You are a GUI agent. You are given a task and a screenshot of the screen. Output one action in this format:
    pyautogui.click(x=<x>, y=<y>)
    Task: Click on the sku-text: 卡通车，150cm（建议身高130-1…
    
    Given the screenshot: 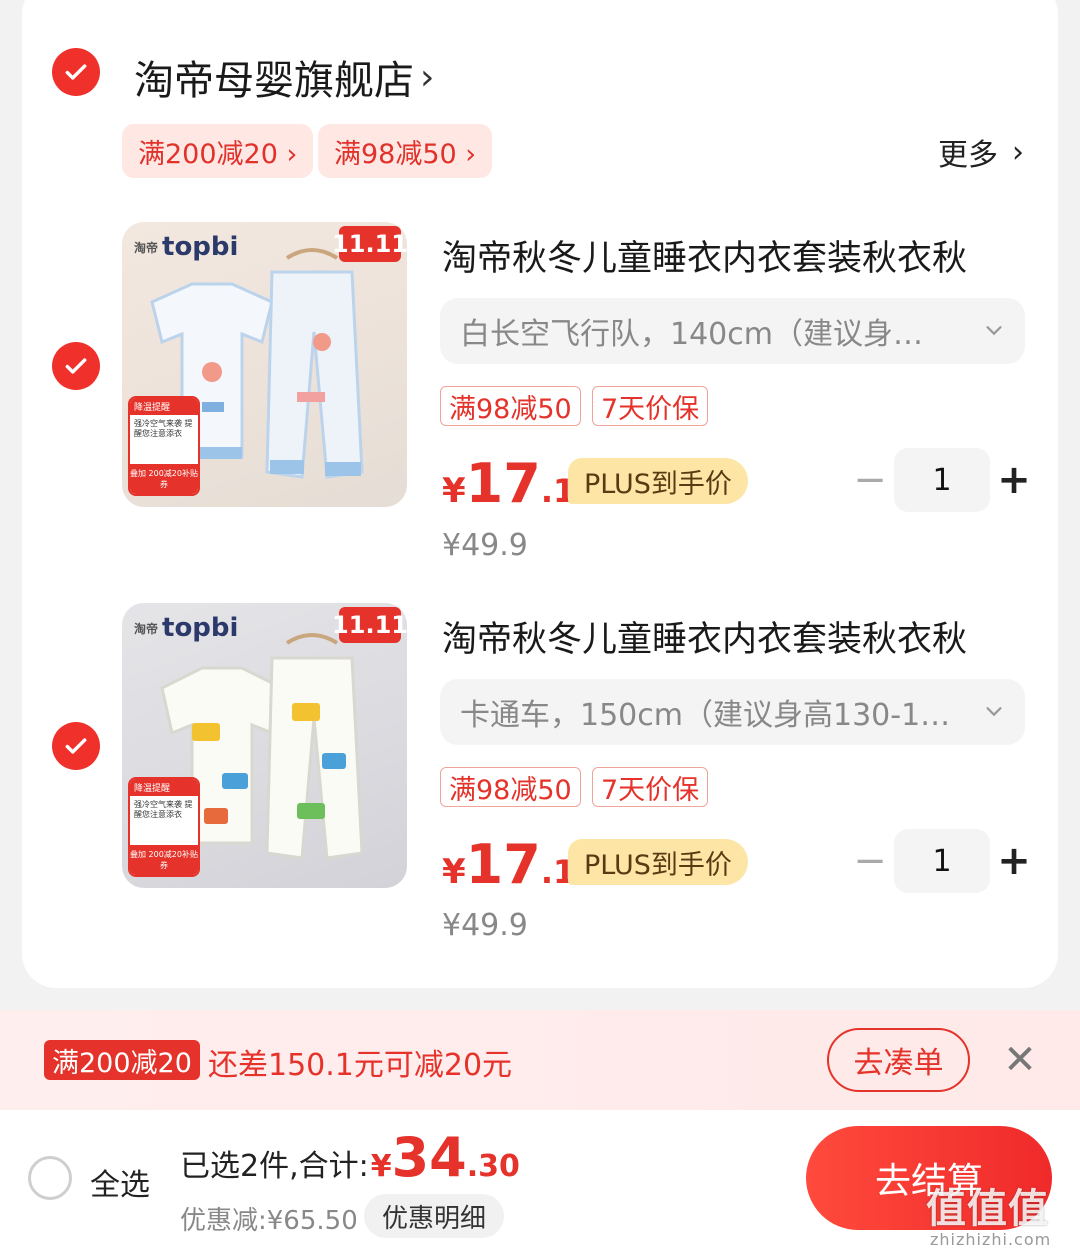 What is the action you would take?
    pyautogui.click(x=705, y=715)
    